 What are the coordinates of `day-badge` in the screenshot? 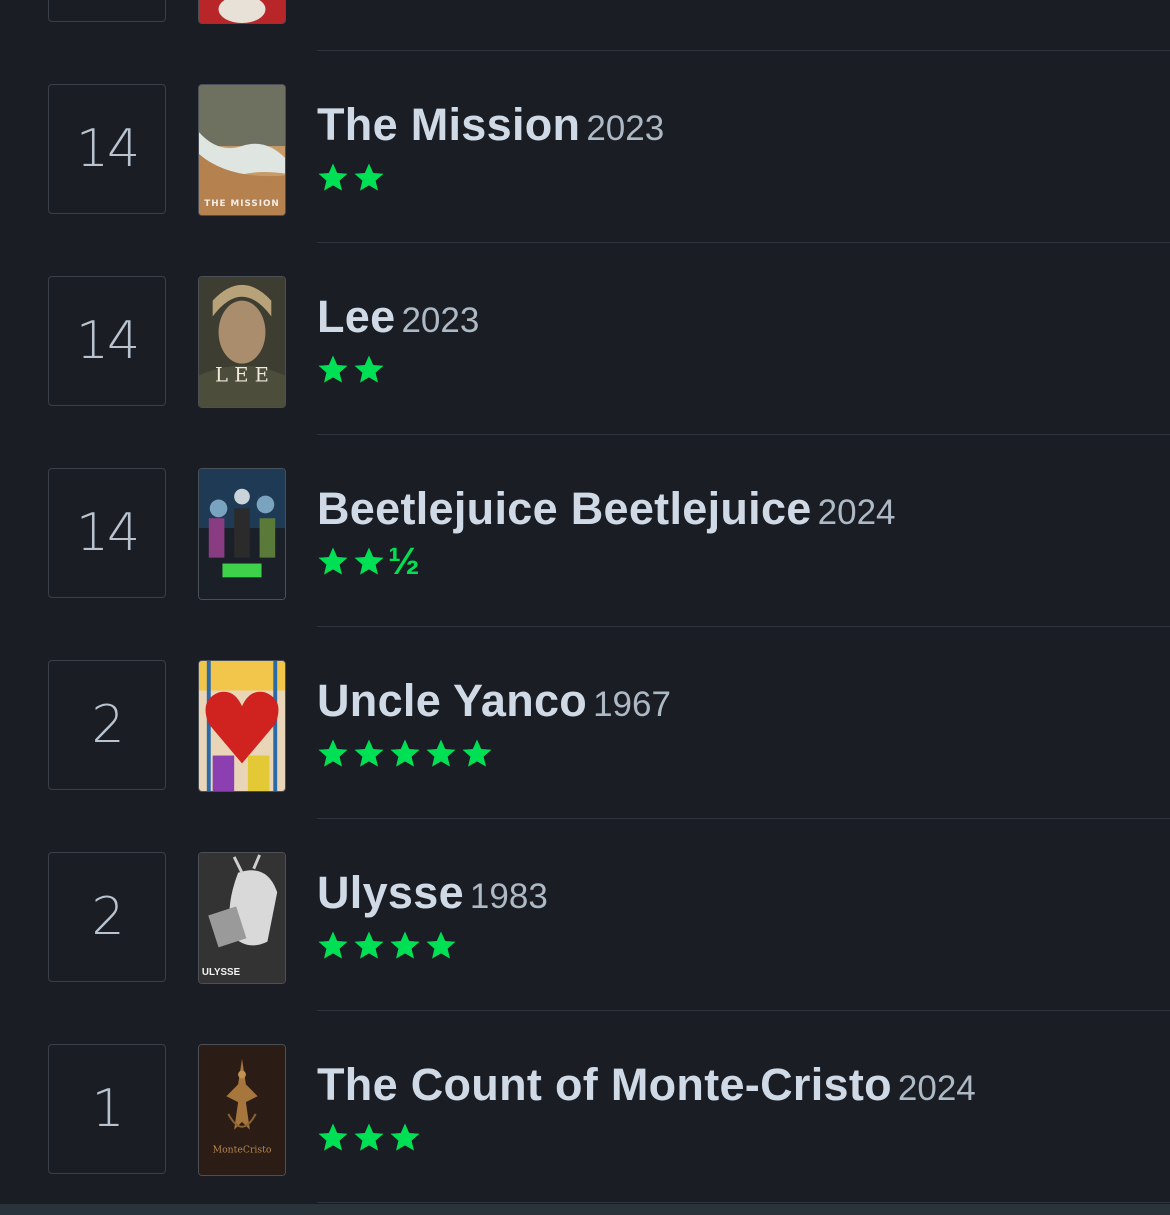 It's located at (107, 11).